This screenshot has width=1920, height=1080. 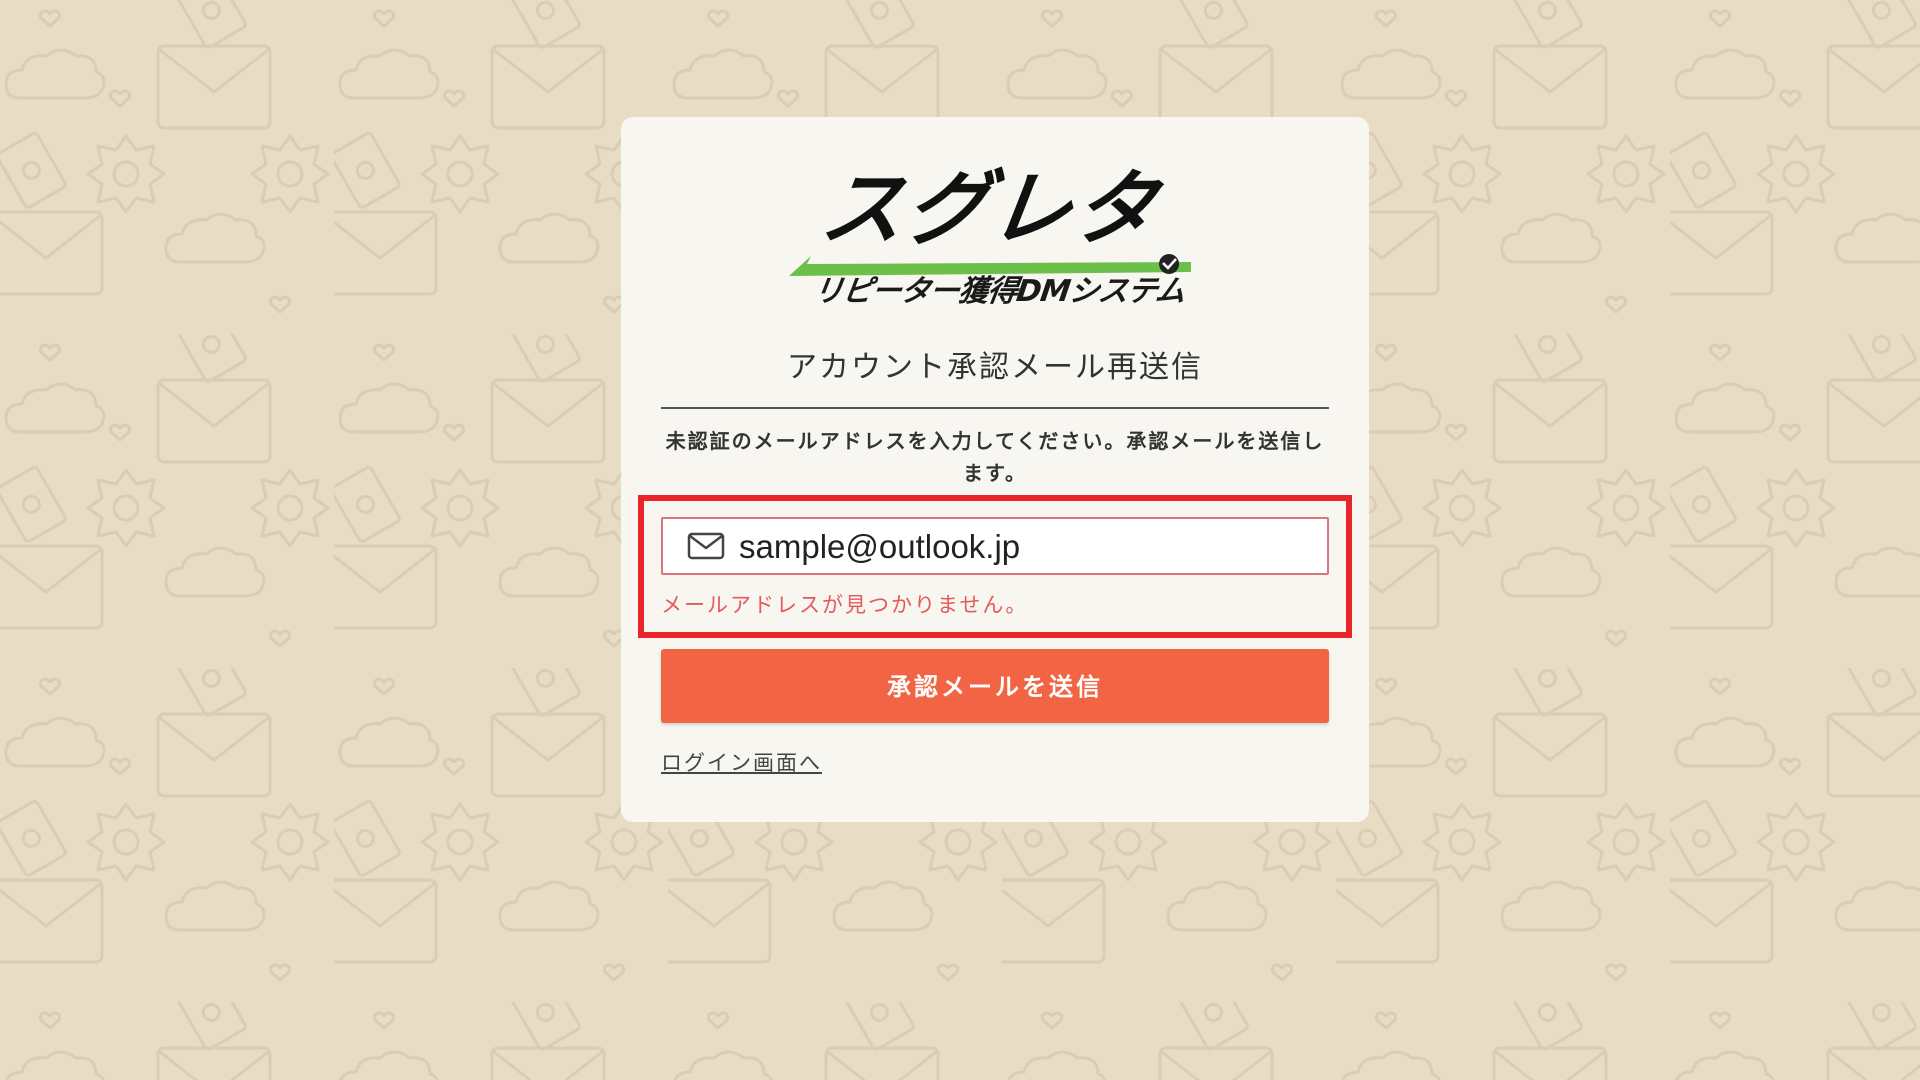 What do you see at coordinates (845, 605) in the screenshot?
I see `error-message: メールアドレスが見つかりません。` at bounding box center [845, 605].